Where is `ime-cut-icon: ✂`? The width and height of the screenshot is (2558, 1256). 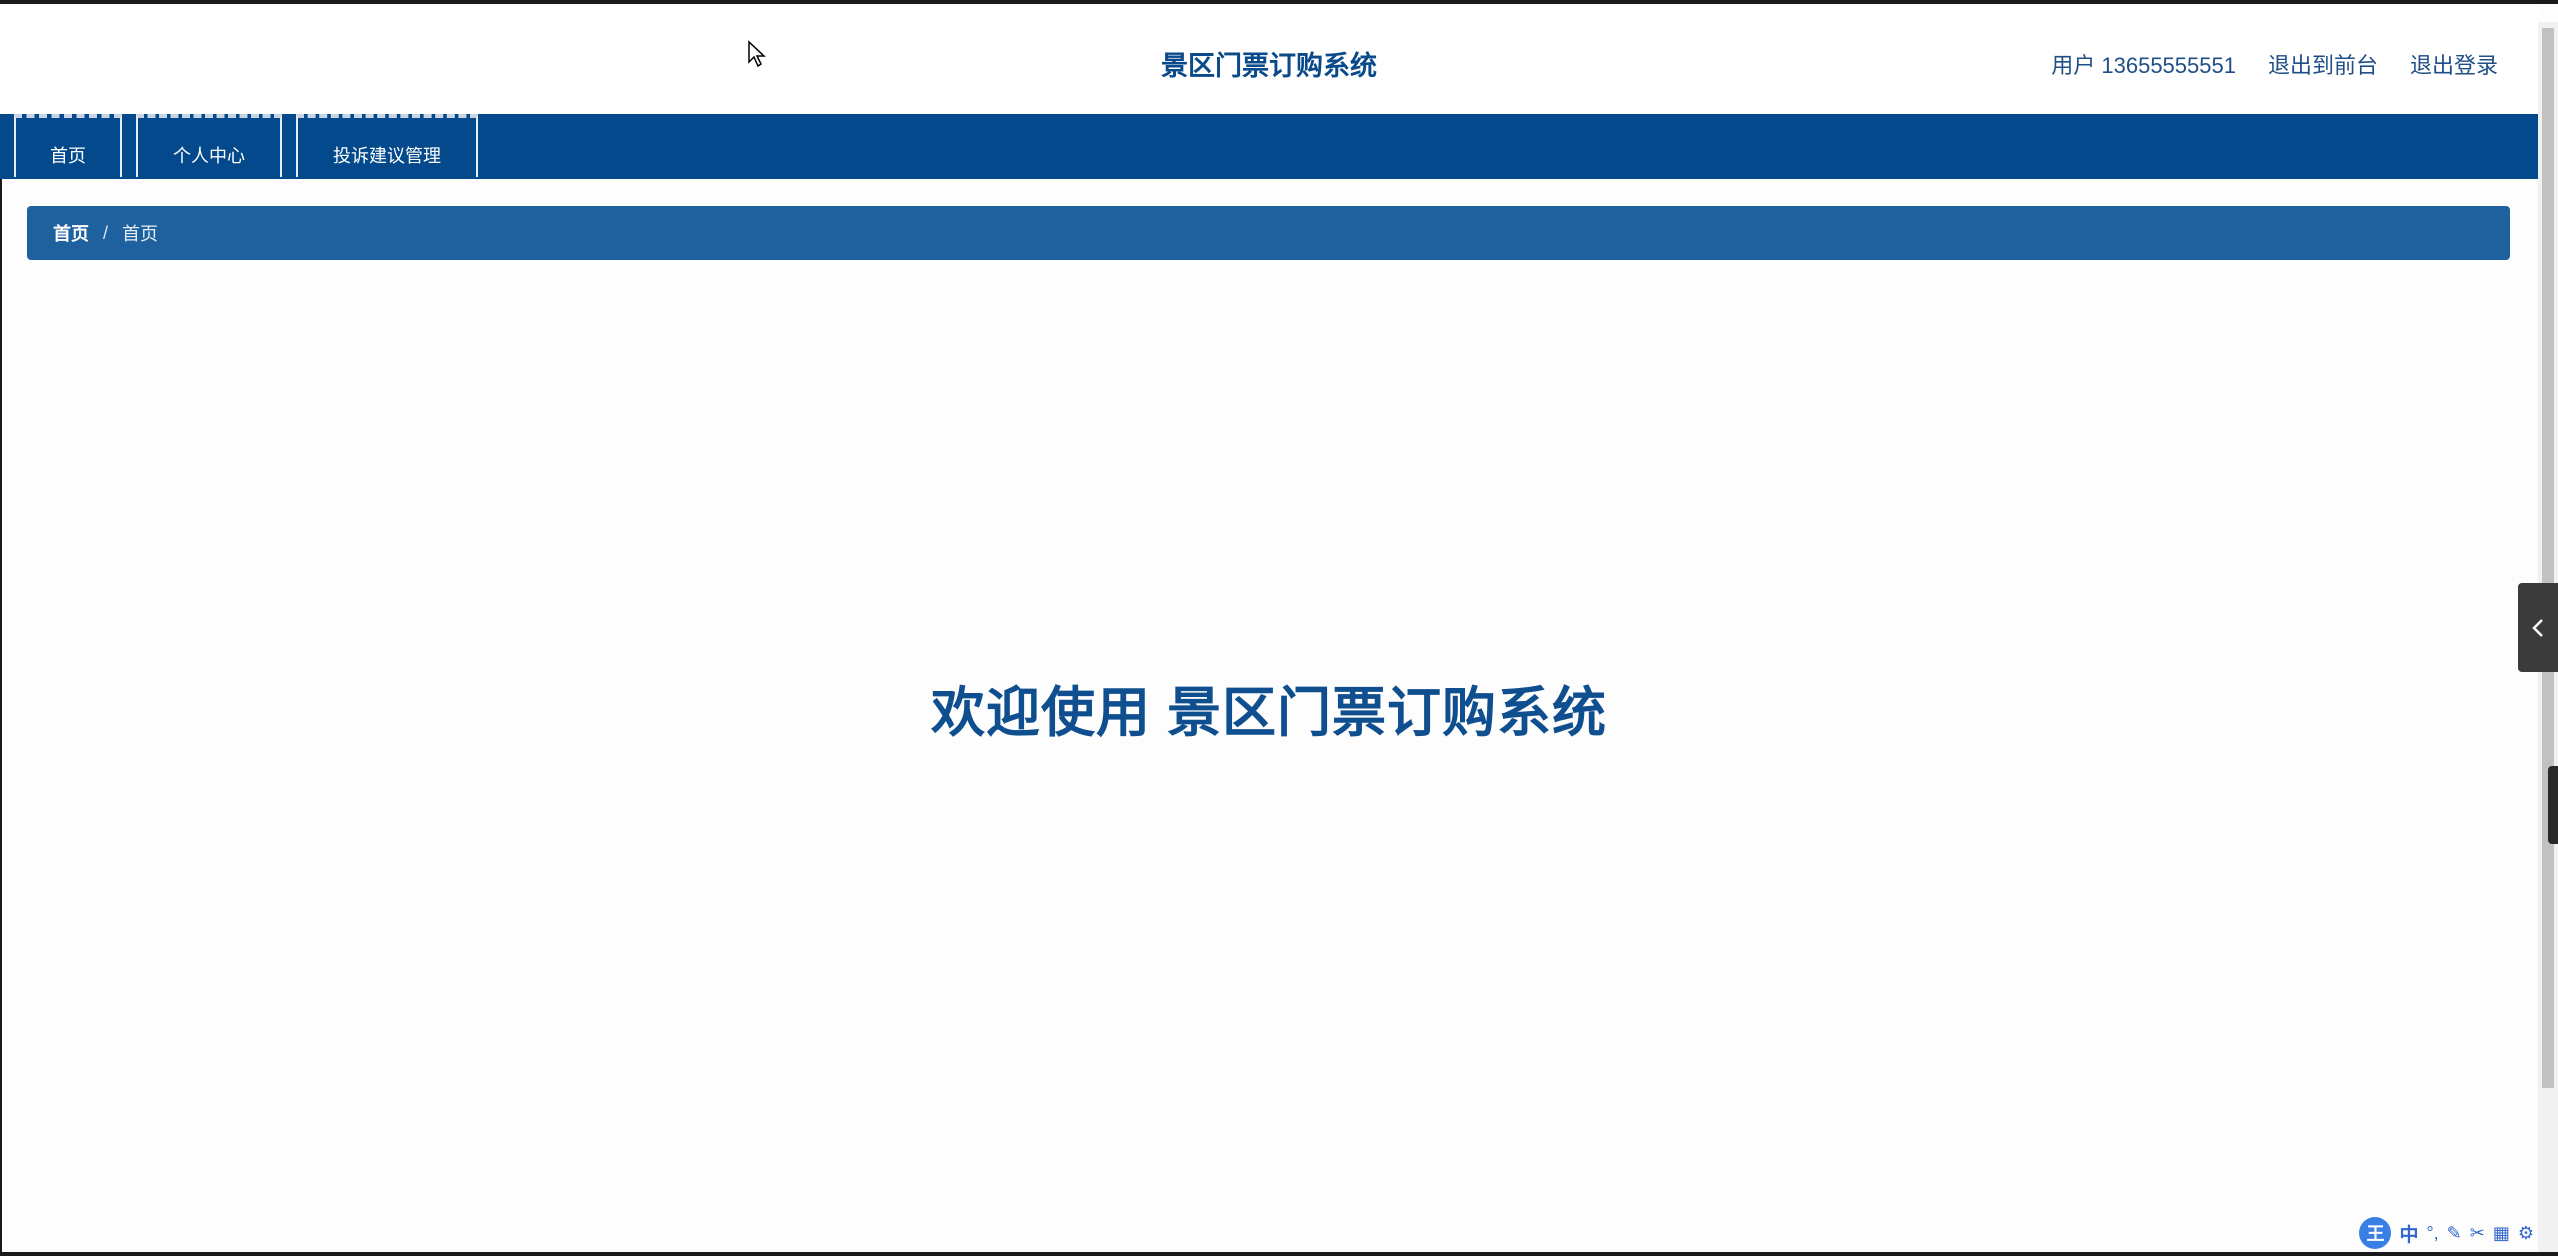
ime-cut-icon: ✂ is located at coordinates (2477, 1233).